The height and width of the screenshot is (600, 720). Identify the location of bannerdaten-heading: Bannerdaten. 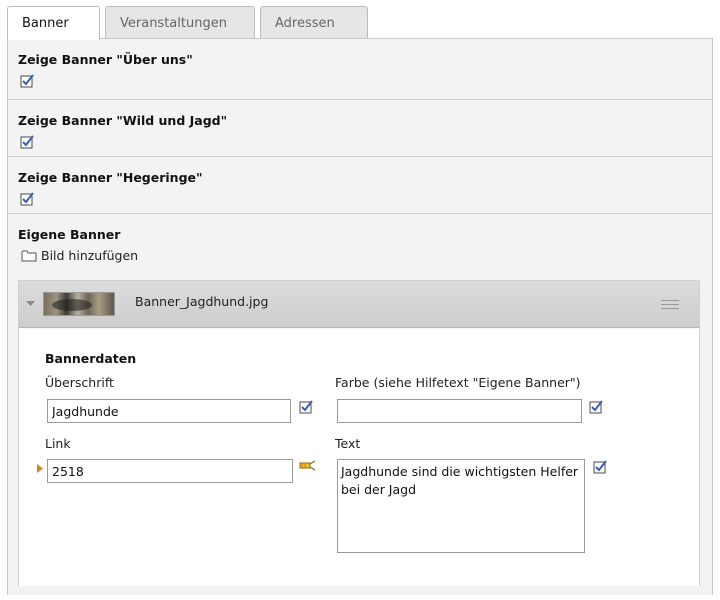
(91, 358).